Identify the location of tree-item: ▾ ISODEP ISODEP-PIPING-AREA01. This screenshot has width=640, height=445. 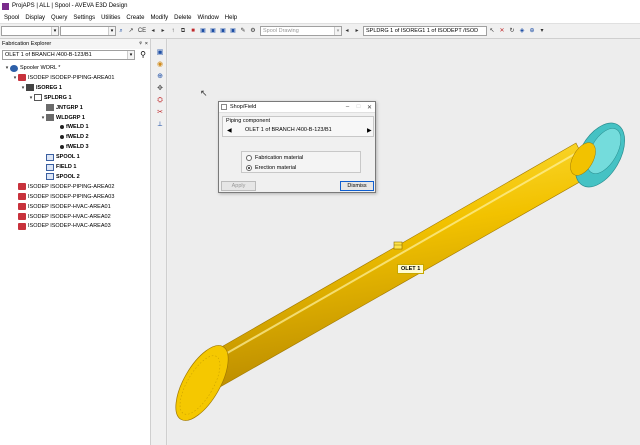
(63, 78).